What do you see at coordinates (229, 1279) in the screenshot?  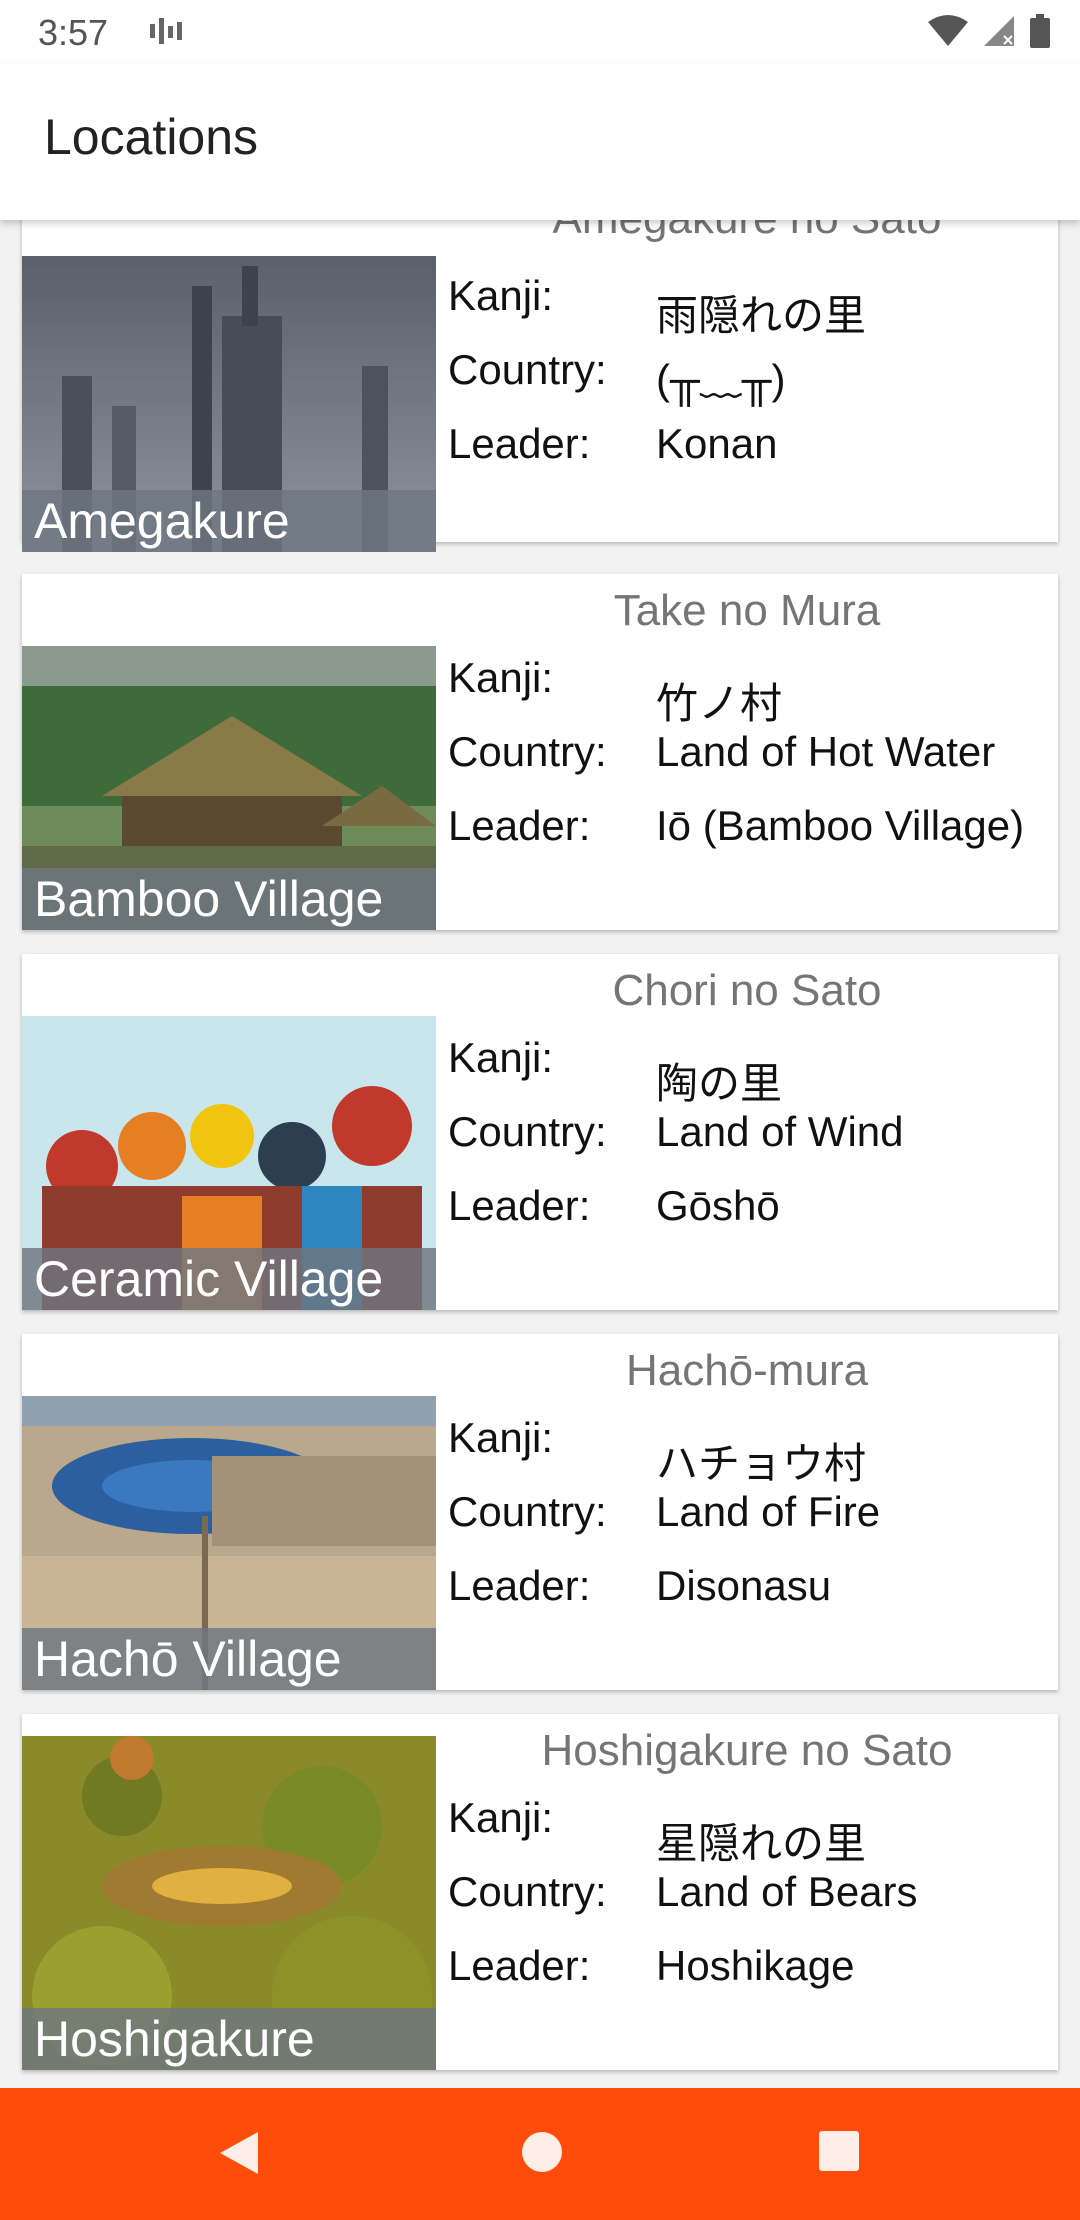 I see `image-caption: Ceramic Village` at bounding box center [229, 1279].